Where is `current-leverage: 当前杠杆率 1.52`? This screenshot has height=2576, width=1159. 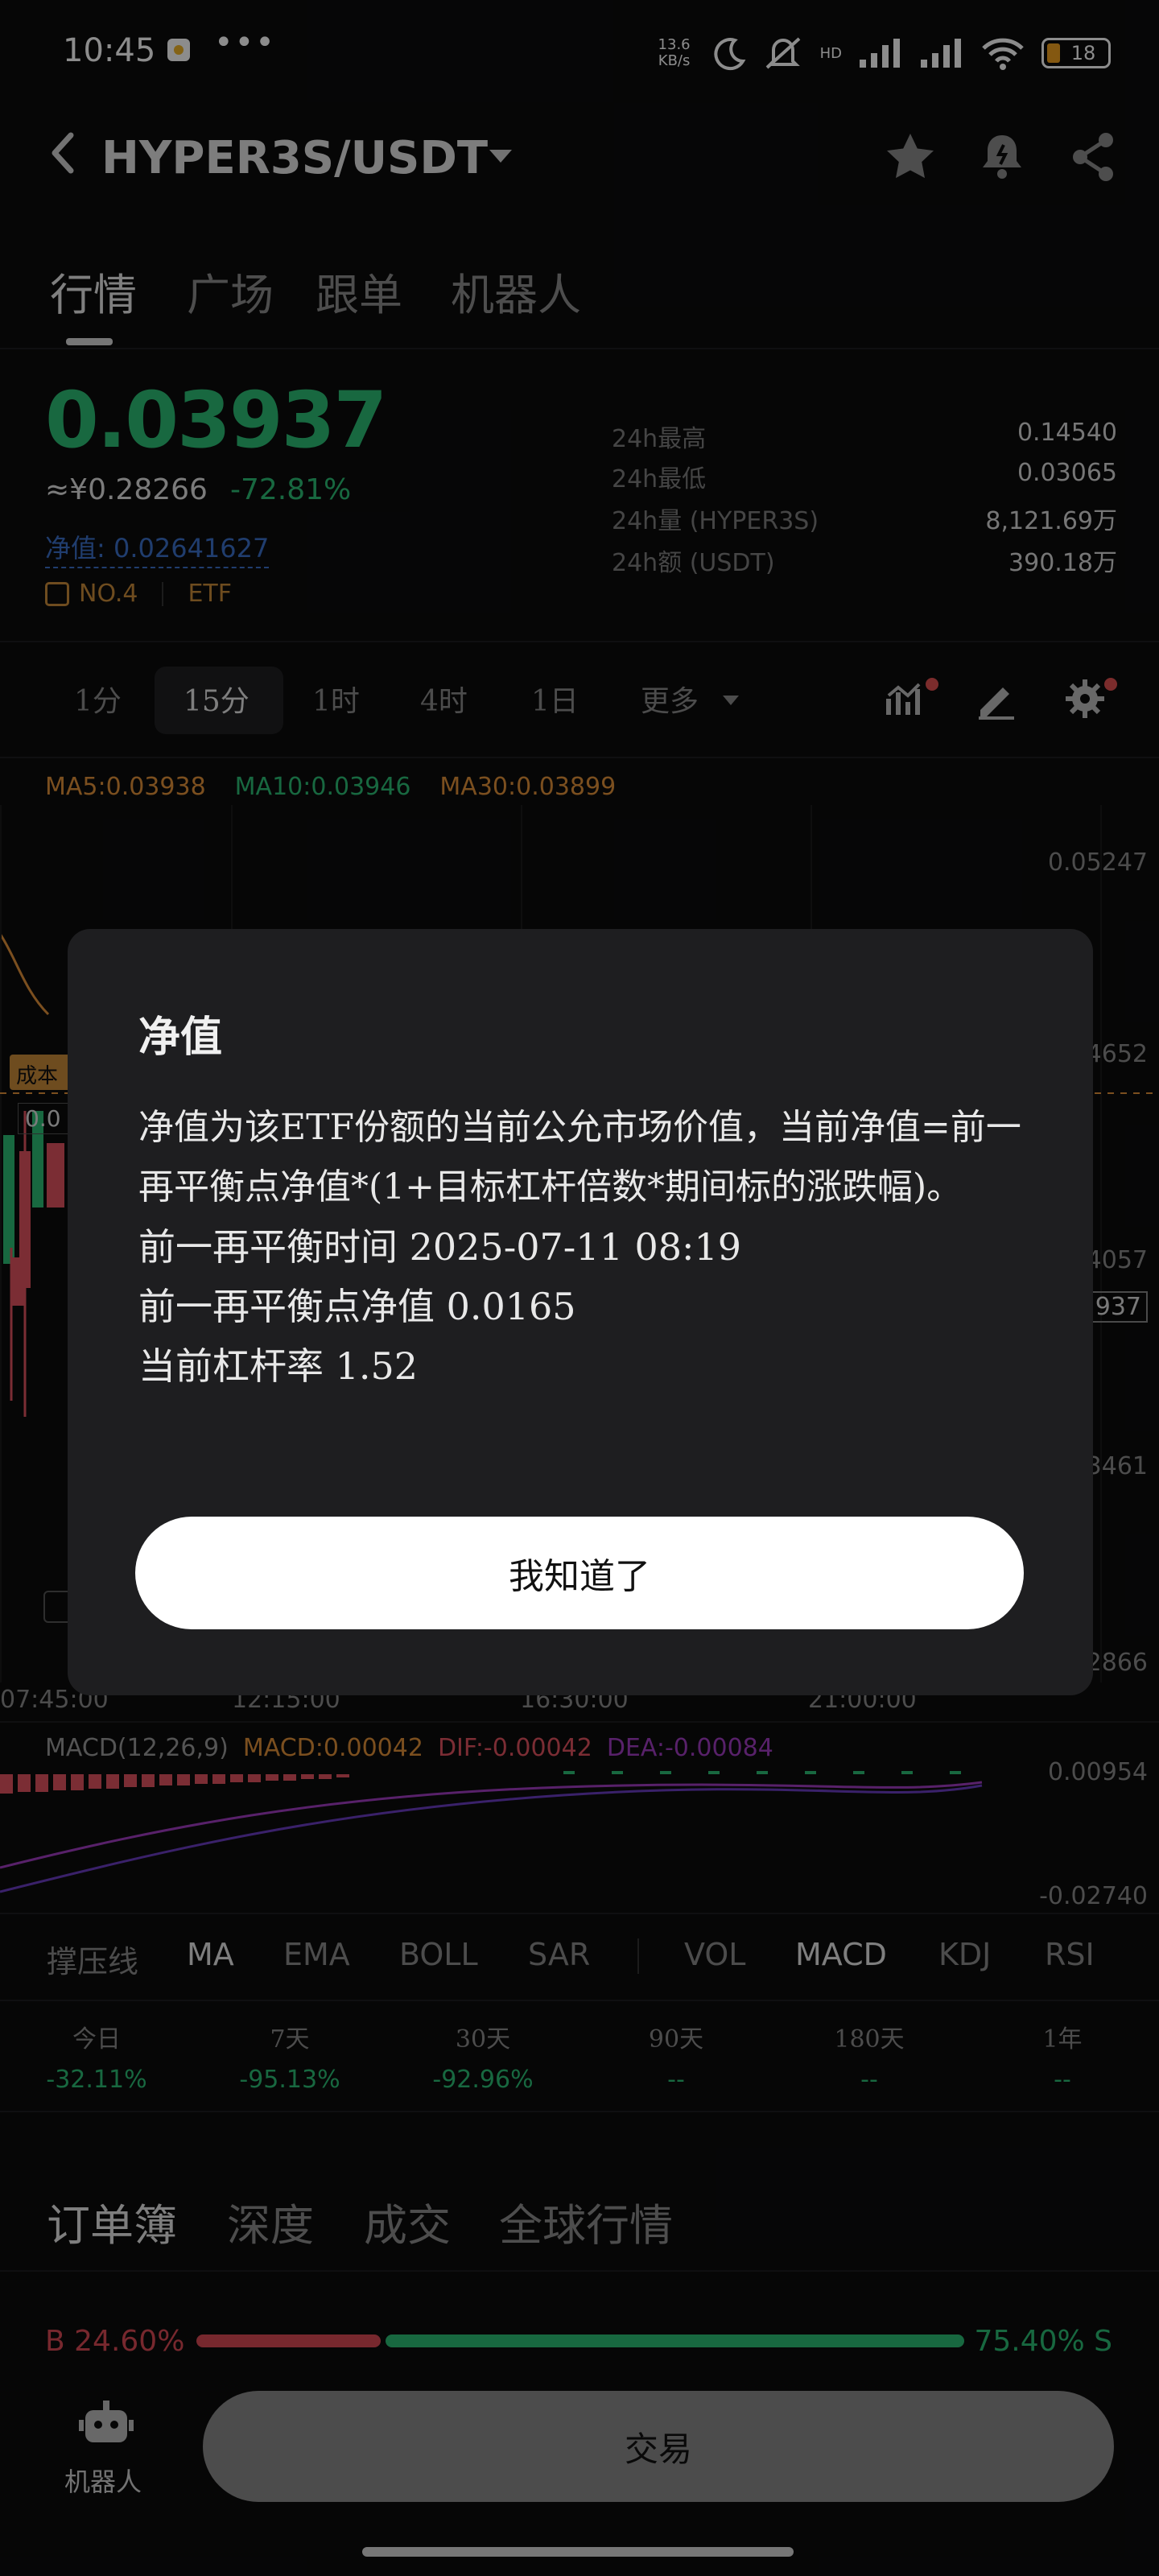
current-leverage: 当前杠杆率 1.52 is located at coordinates (278, 1366).